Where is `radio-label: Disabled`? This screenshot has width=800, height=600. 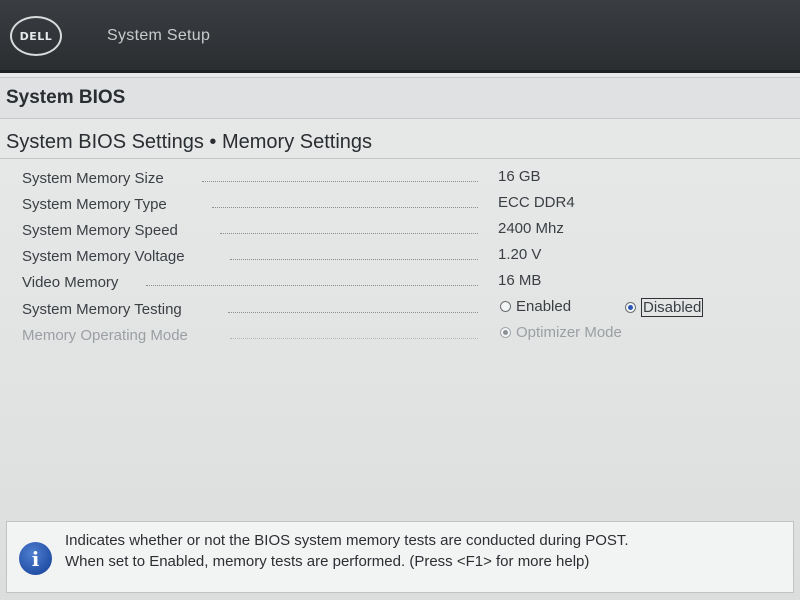 radio-label: Disabled is located at coordinates (672, 307).